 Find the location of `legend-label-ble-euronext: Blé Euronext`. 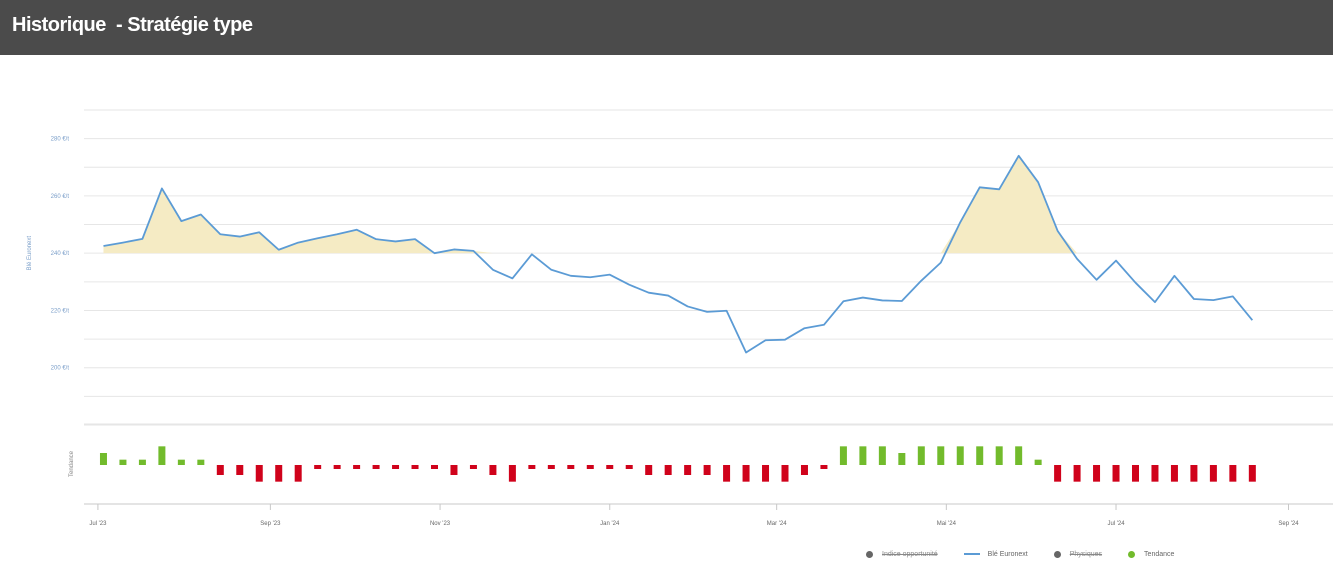

legend-label-ble-euronext: Blé Euronext is located at coordinates (1007, 554).